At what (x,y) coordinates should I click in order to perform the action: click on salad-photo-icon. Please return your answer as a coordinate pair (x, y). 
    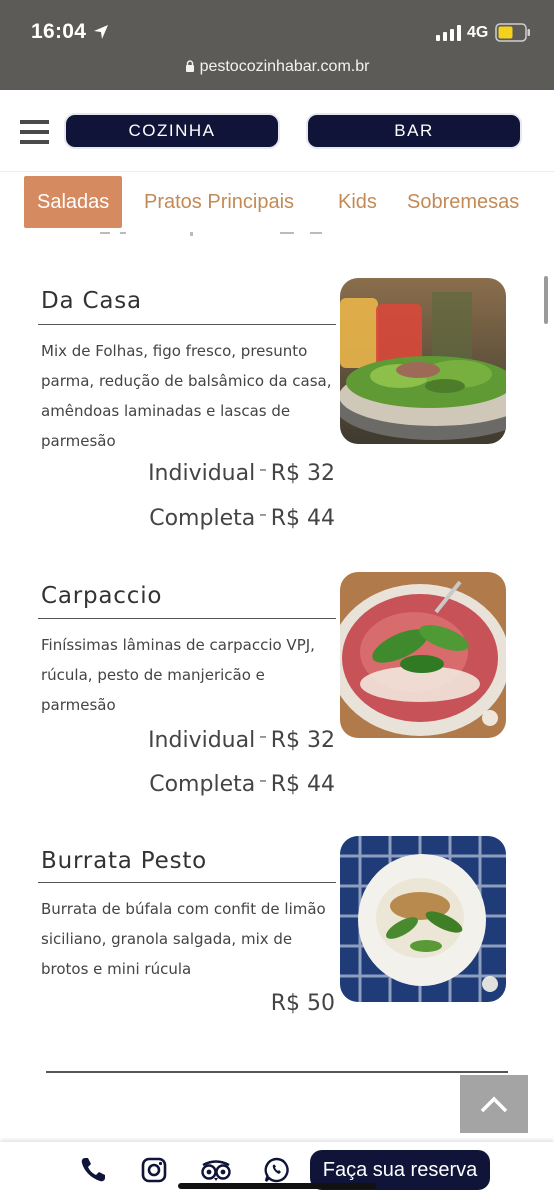
    Looking at the image, I should click on (423, 361).